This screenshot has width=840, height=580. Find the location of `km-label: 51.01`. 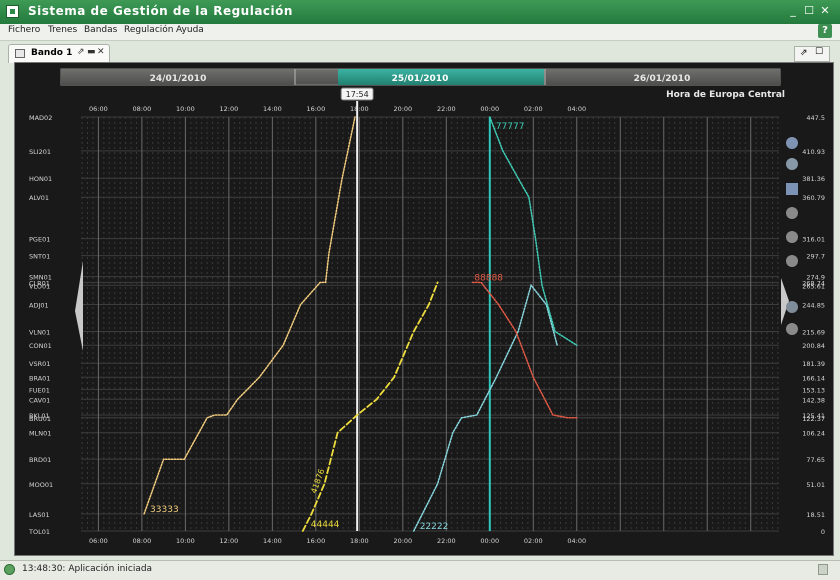

km-label: 51.01 is located at coordinates (815, 485).